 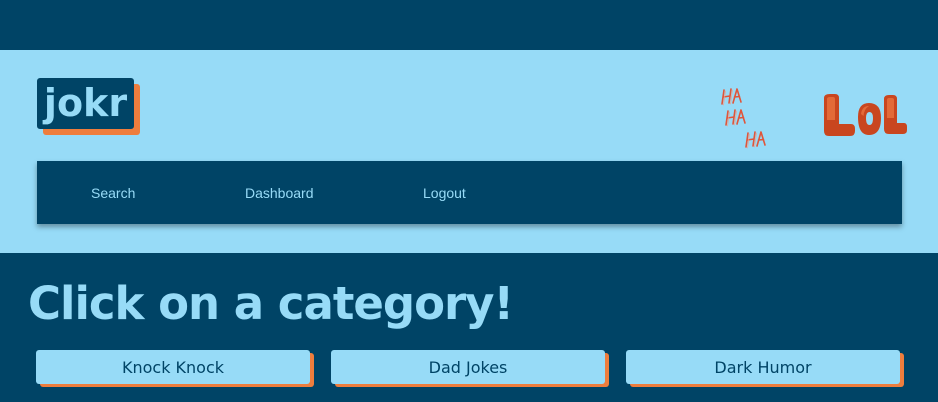 I want to click on logo: jokr, so click(x=89, y=107).